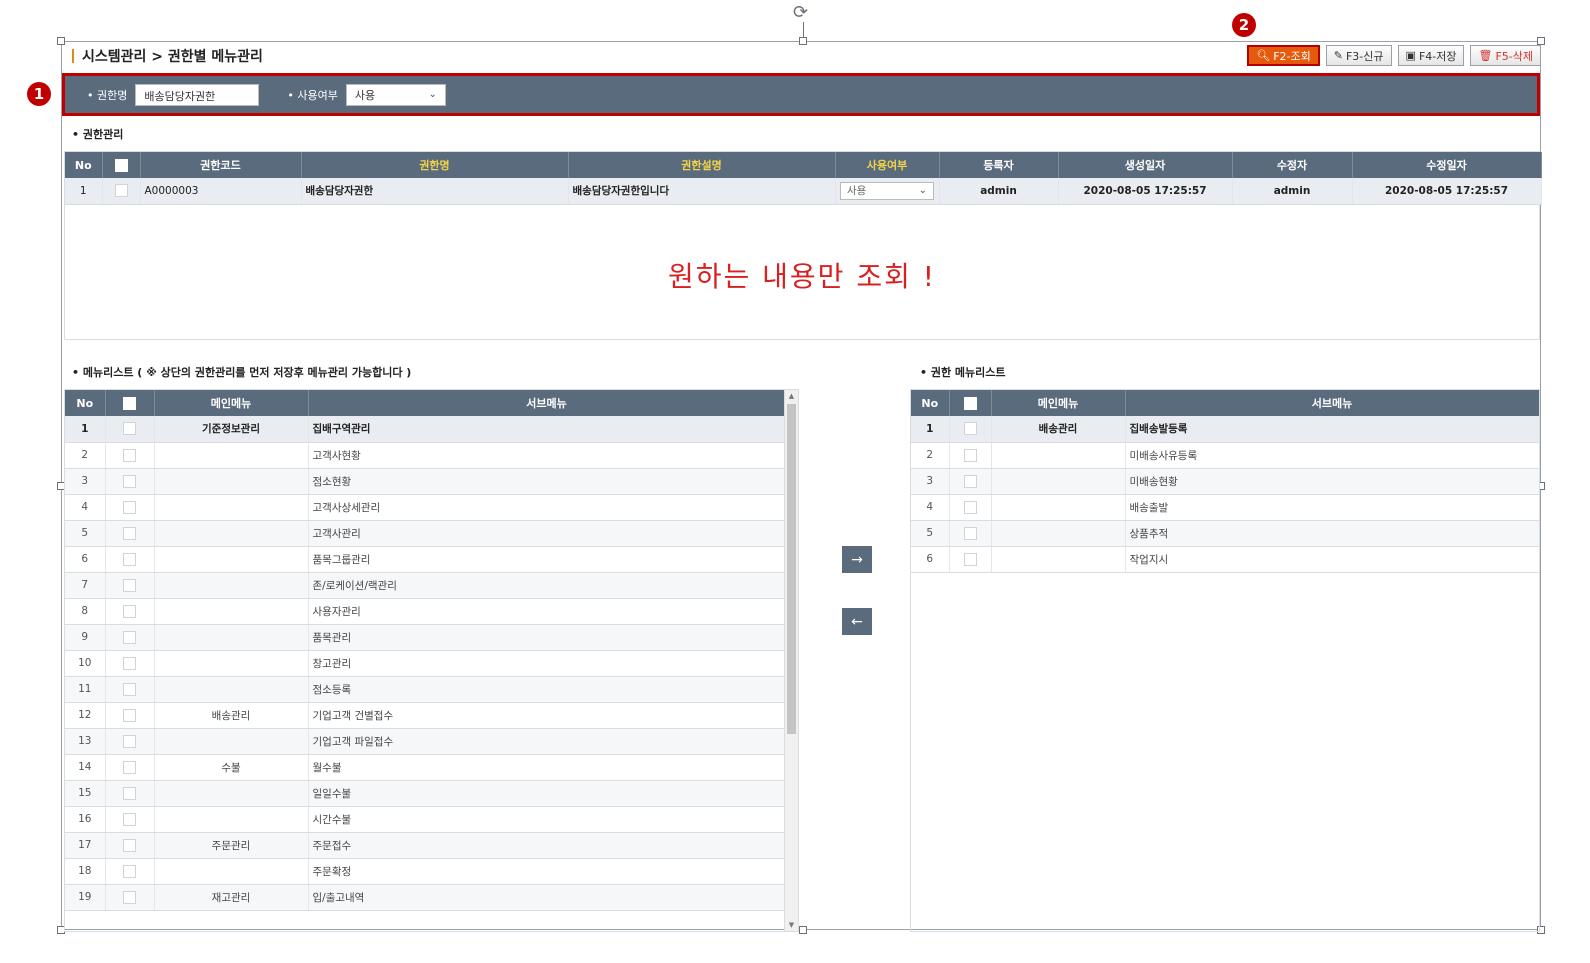  What do you see at coordinates (395, 94) in the screenshot?
I see `use-status-select: 사용 ⌄` at bounding box center [395, 94].